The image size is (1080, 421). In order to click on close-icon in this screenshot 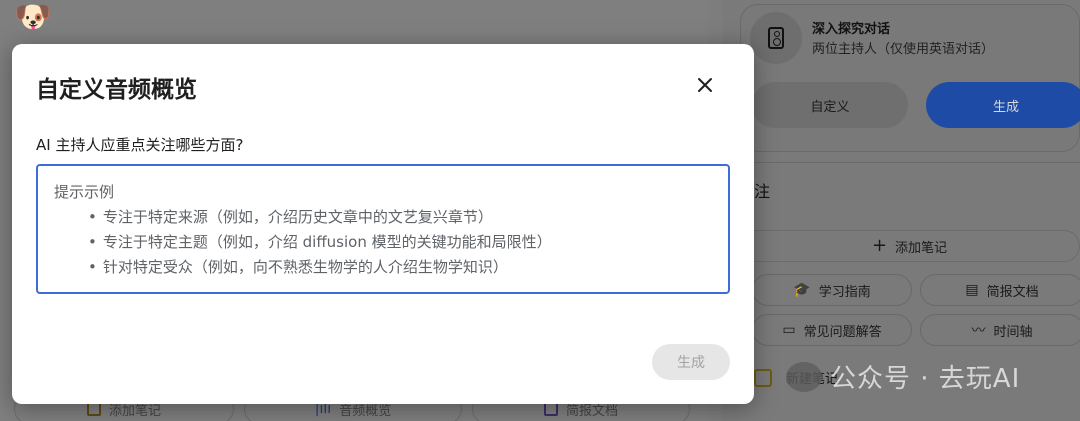, I will do `click(705, 85)`.